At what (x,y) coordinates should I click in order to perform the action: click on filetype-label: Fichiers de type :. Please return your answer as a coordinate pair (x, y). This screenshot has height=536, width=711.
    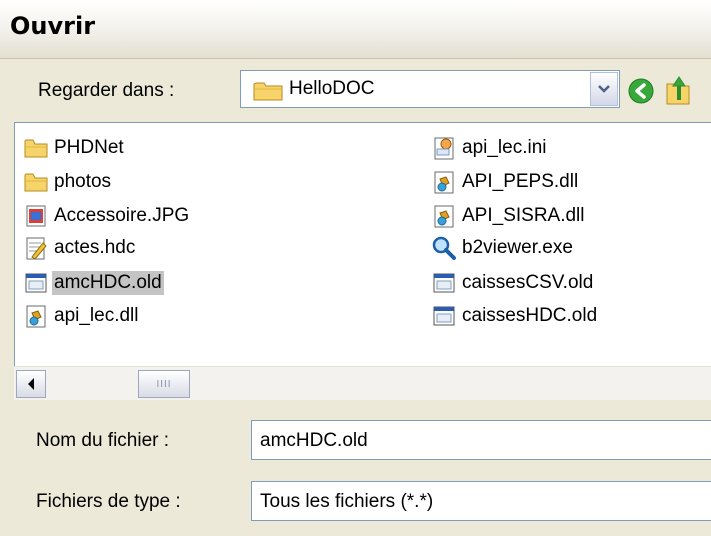
    Looking at the image, I should click on (108, 501).